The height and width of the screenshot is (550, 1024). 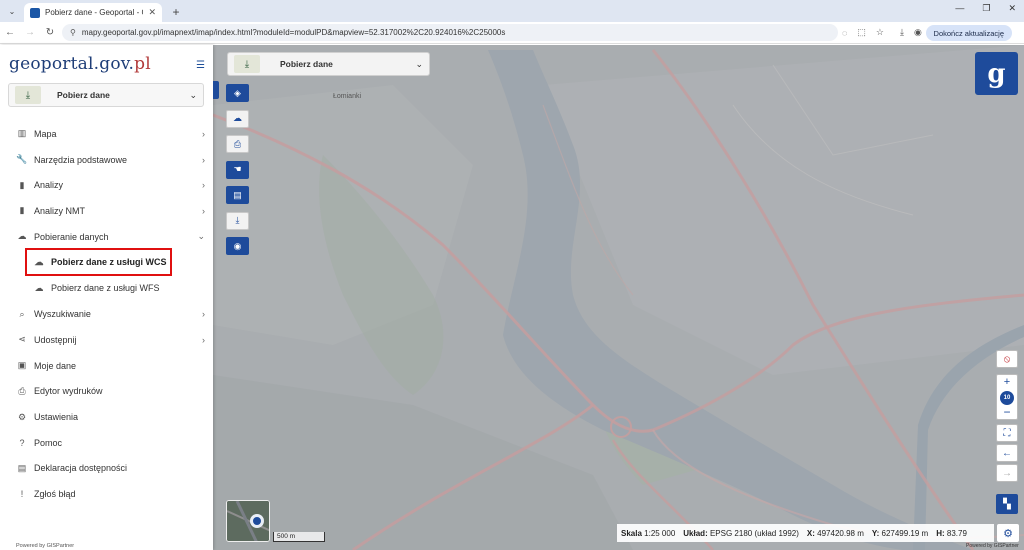 What do you see at coordinates (1022, 32) in the screenshot?
I see `menu-icon: ⋮` at bounding box center [1022, 32].